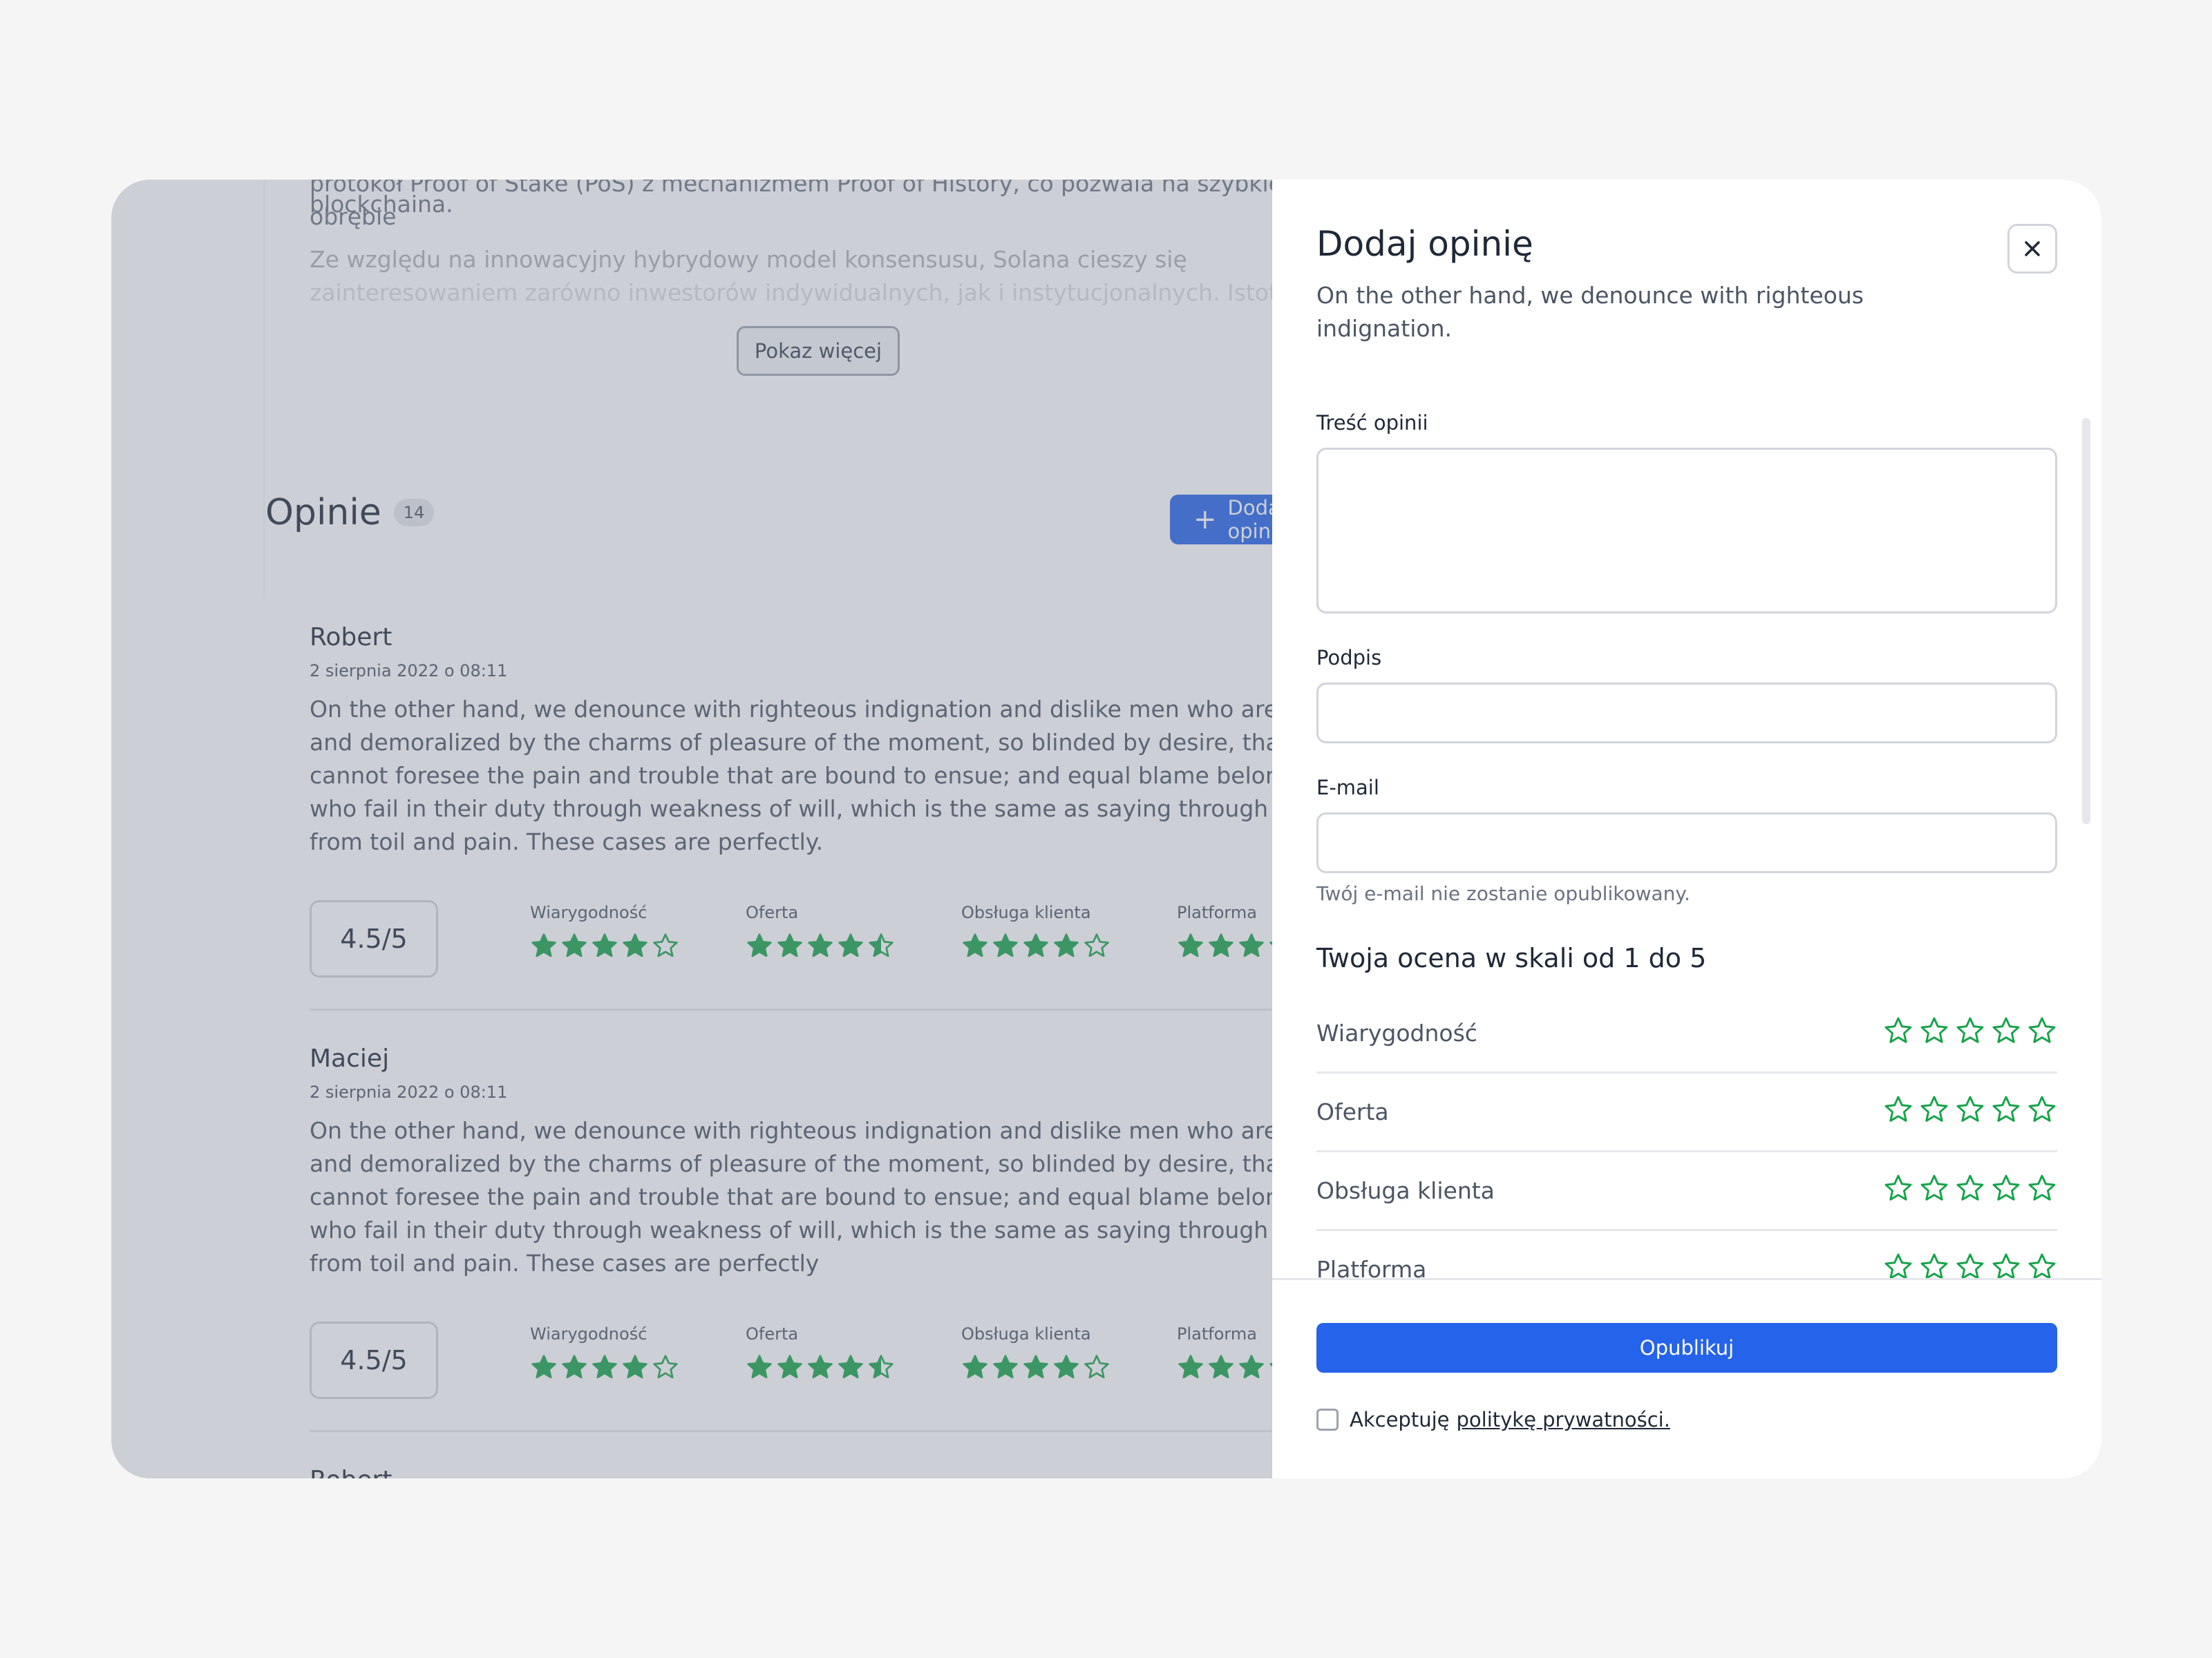 This screenshot has width=2212, height=1658. Describe the element at coordinates (1686, 1378) in the screenshot. I see `panel-footer: Opublikuj Akceptuję politykę prywatności.` at that location.